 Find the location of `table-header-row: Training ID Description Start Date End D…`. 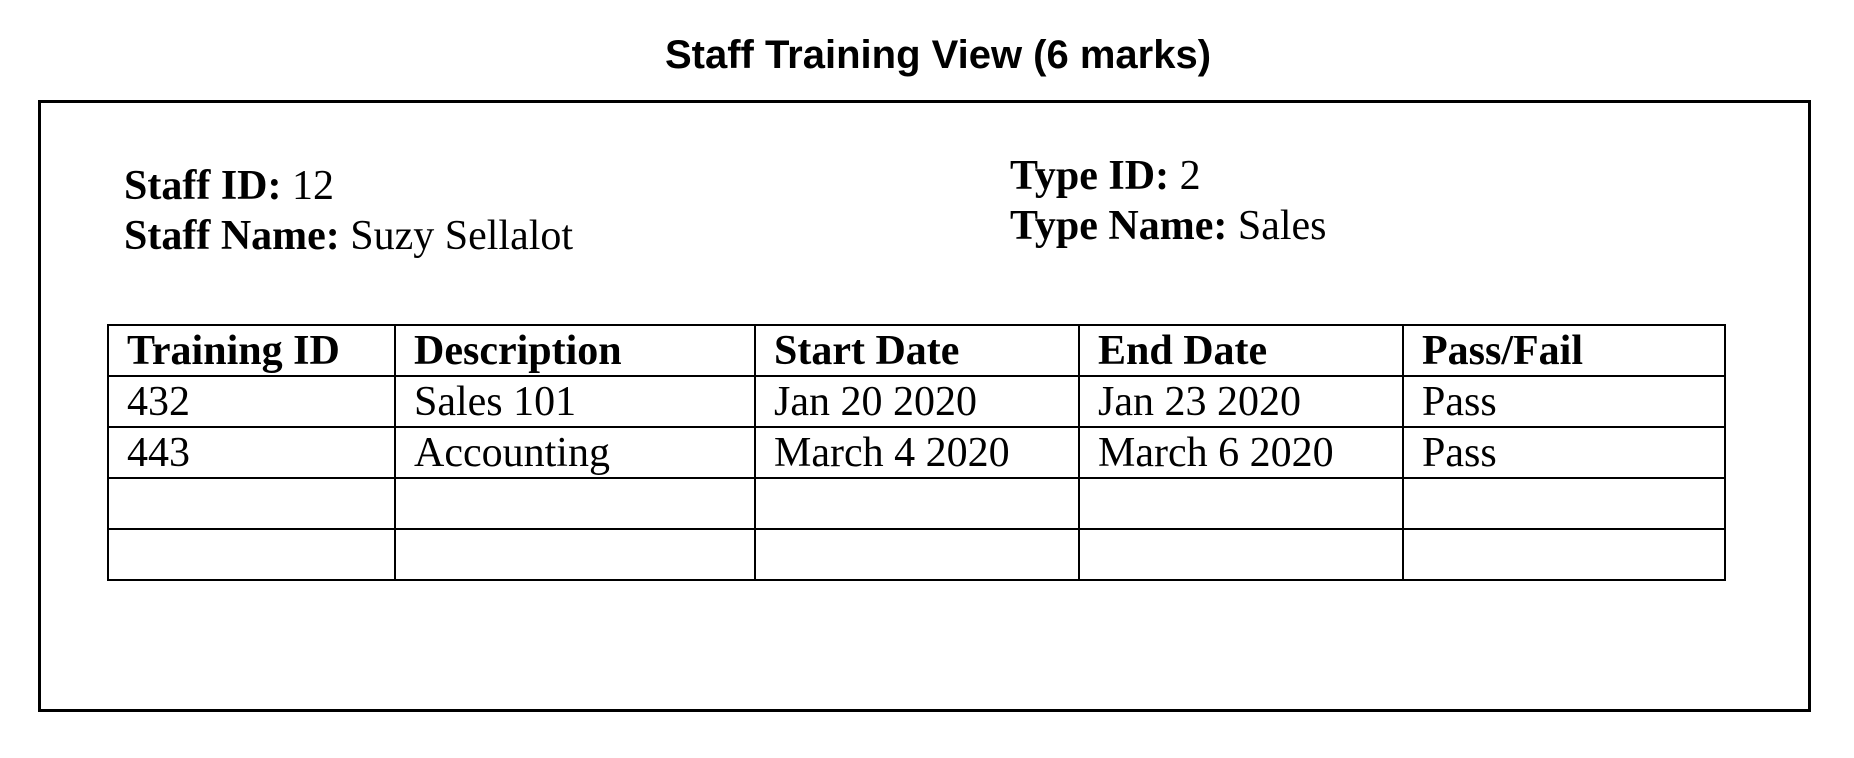

table-header-row: Training ID Description Start Date End D… is located at coordinates (916, 350).